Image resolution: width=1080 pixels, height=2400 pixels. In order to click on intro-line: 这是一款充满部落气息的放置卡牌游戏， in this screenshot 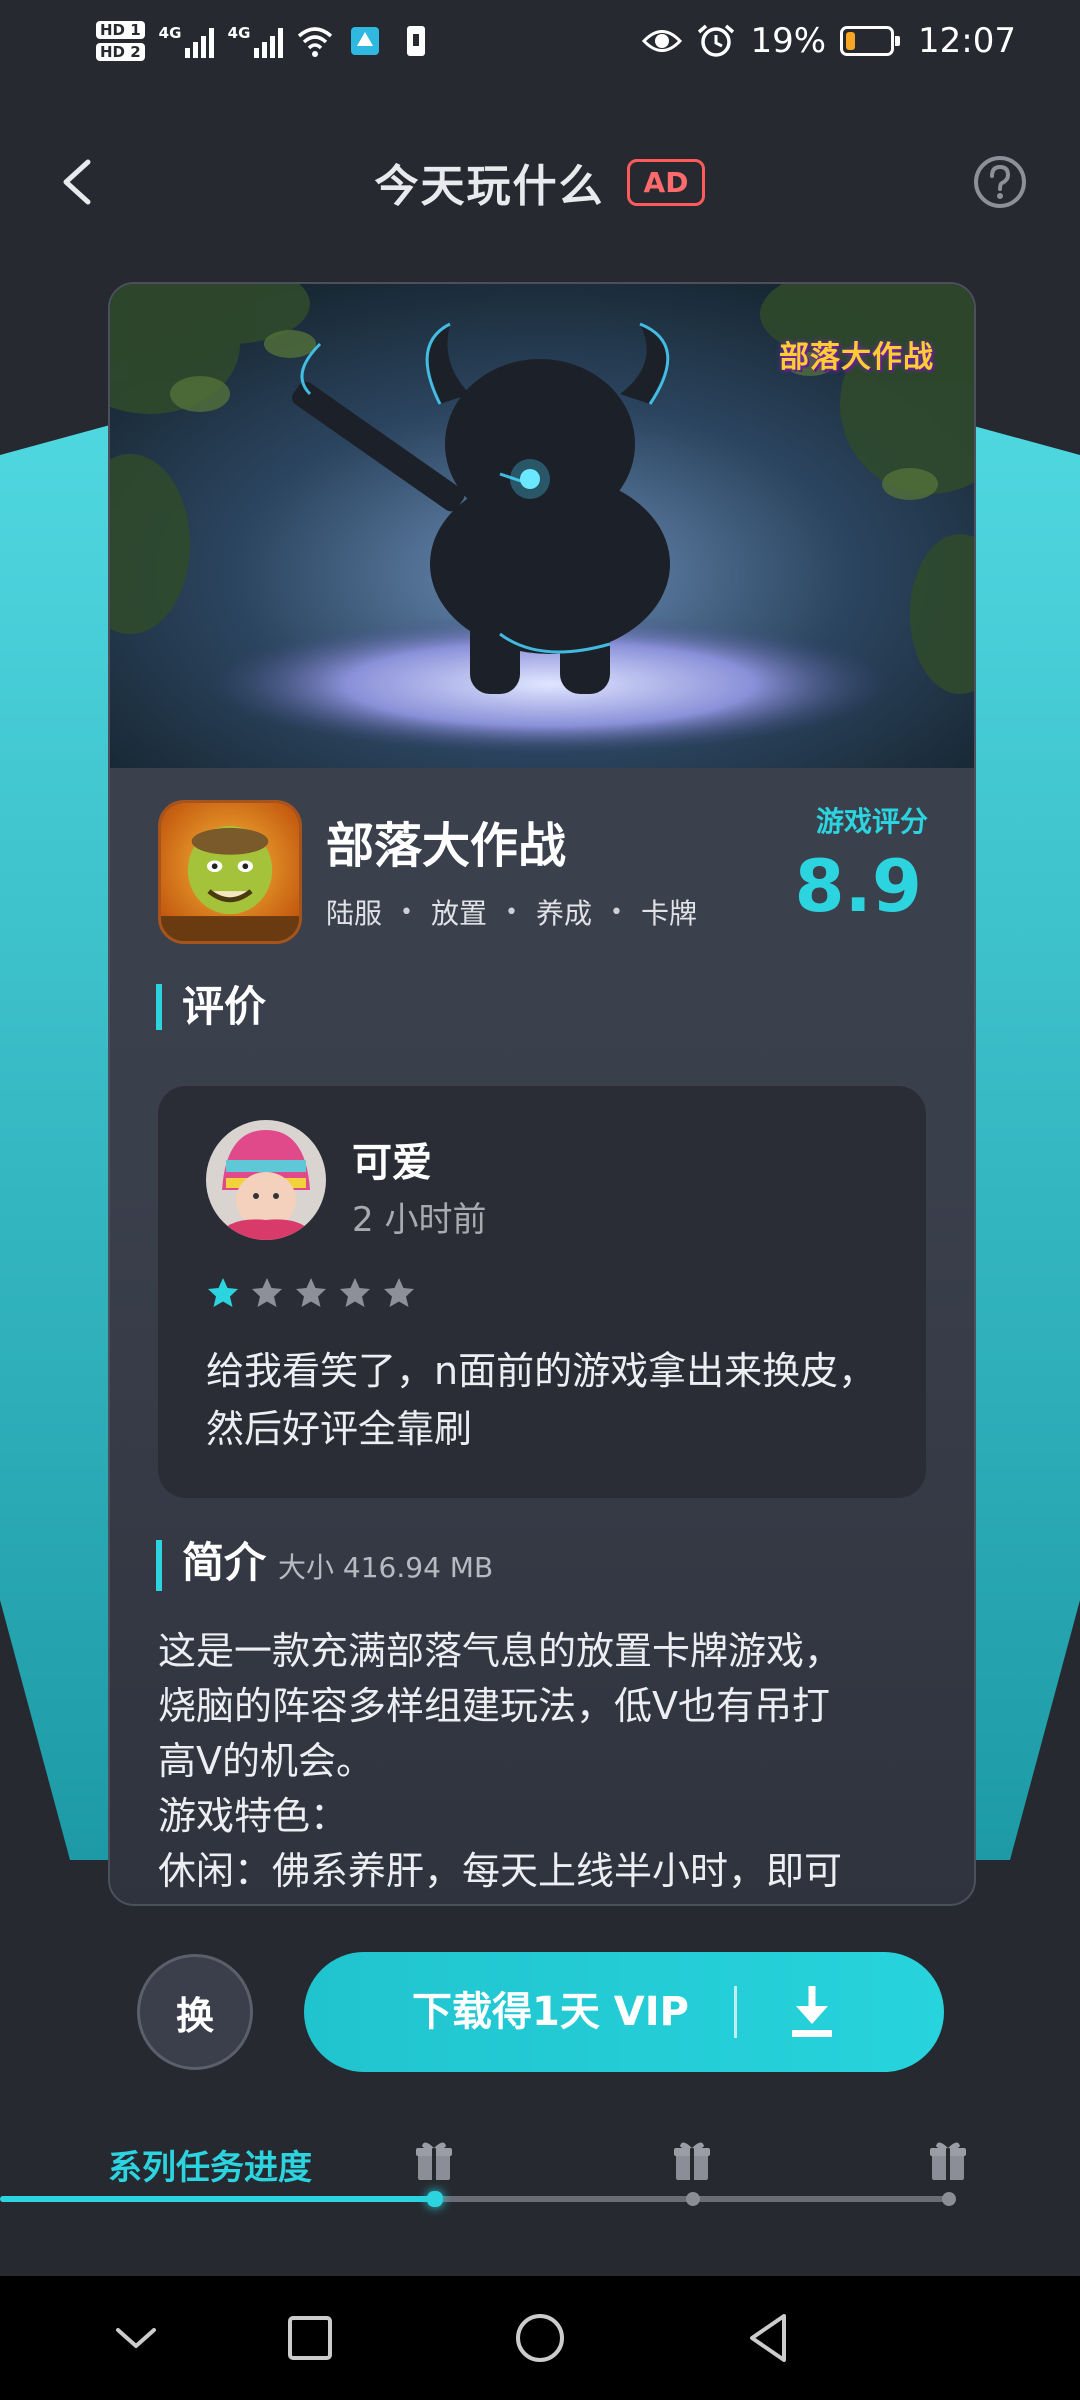, I will do `click(500, 1651)`.